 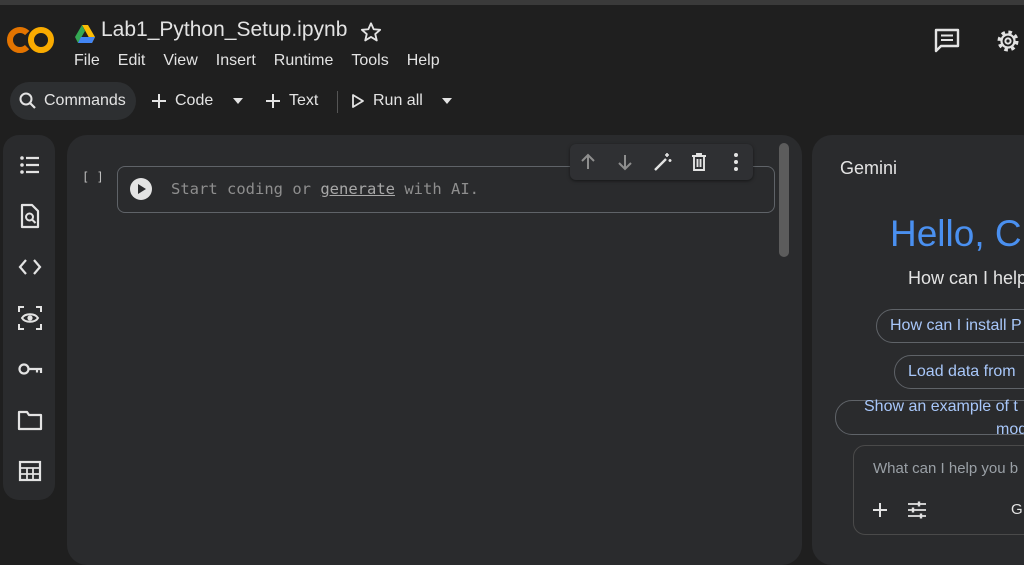 I want to click on suggestion-chip-example-line1: Show an example of t, so click(x=941, y=406).